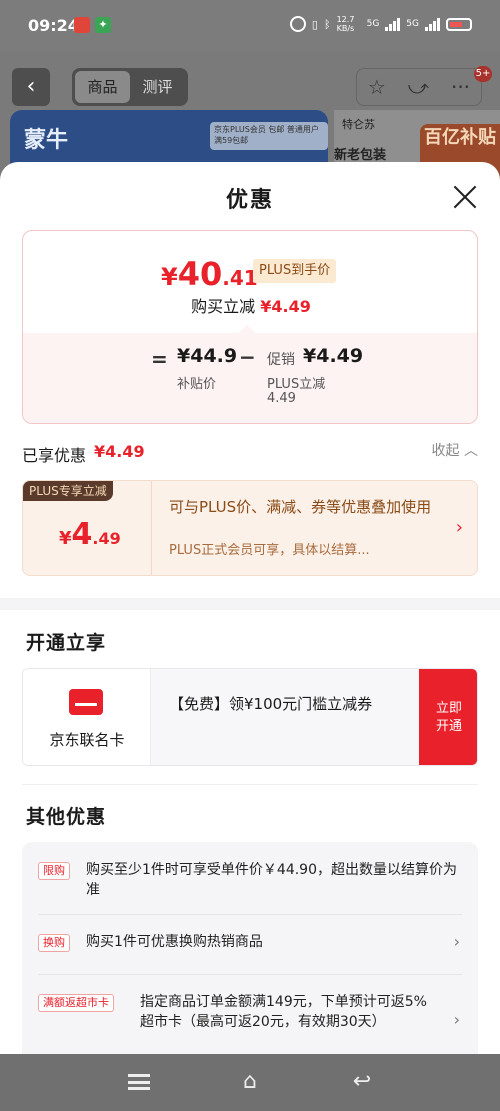 The image size is (500, 1111). What do you see at coordinates (377, 87) in the screenshot?
I see `star-icon: ☆` at bounding box center [377, 87].